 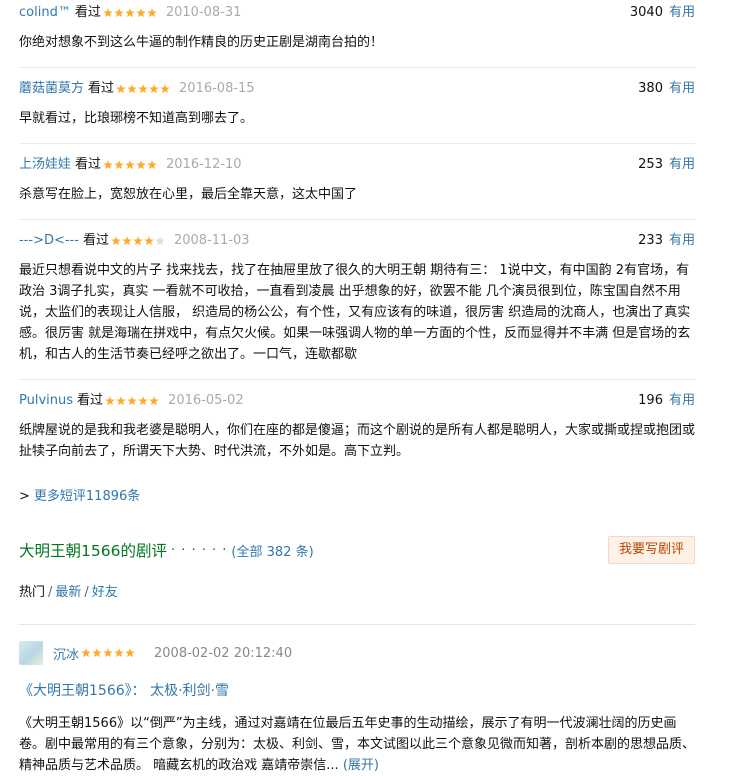 I want to click on chevron-right-icon: >, so click(x=24, y=496).